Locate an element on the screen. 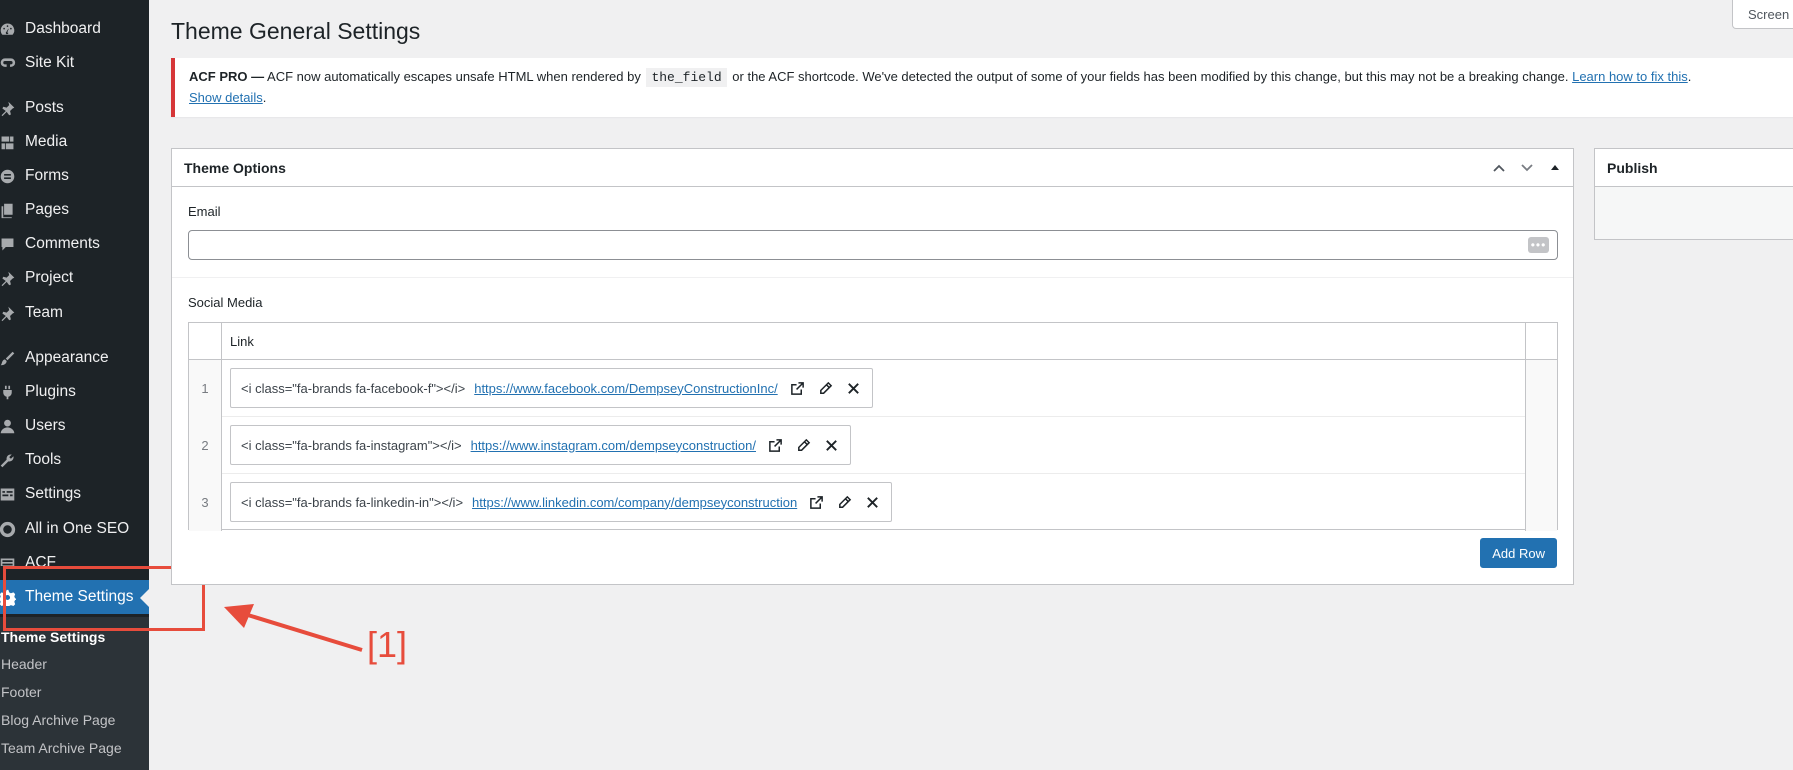 This screenshot has width=1793, height=770. dashboard-icon is located at coordinates (9, 29).